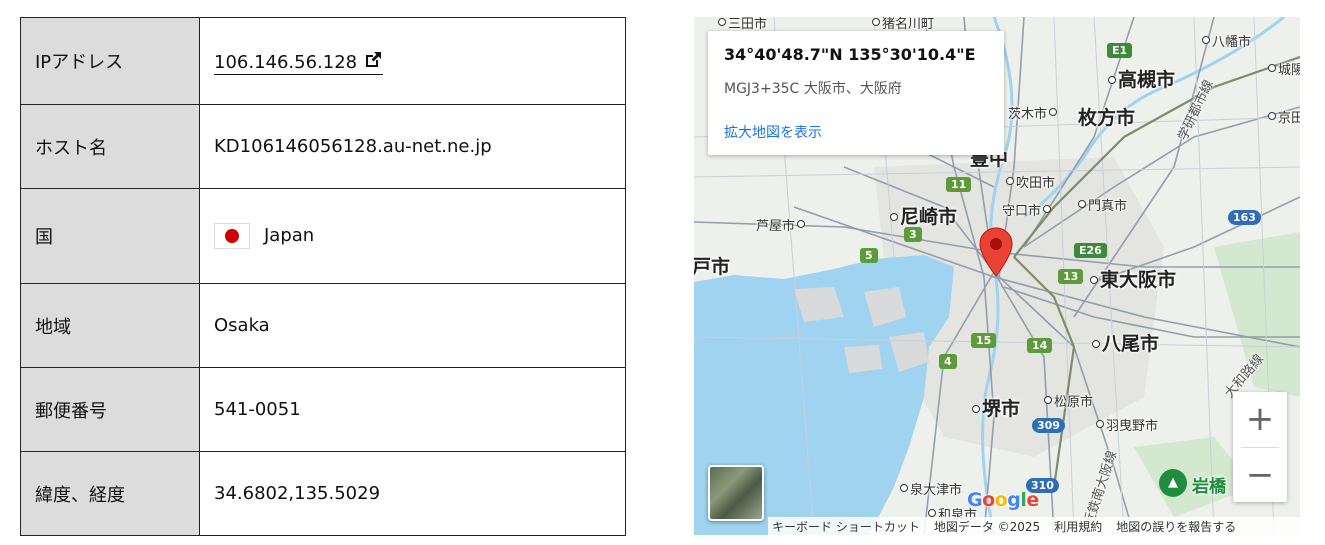 The image size is (1325, 545). Describe the element at coordinates (903, 24) in the screenshot. I see `map-label-inagawa: 猪名川町` at that location.